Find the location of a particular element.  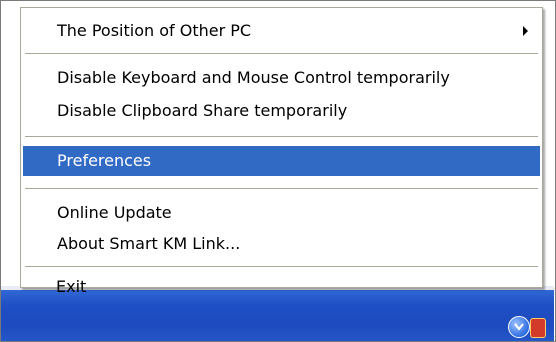

menu-item-position-of-other-pc: The Position of Other PC is located at coordinates (281, 31).